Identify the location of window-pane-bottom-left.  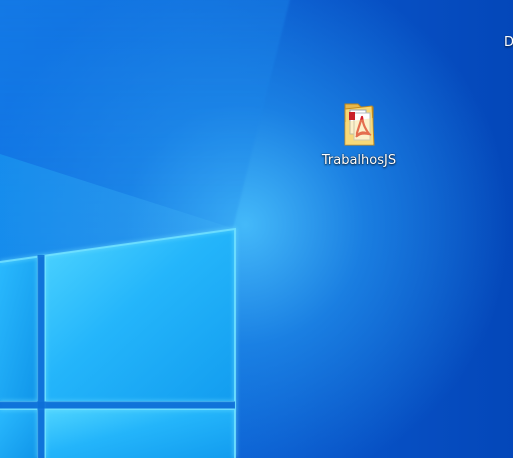
(19, 433).